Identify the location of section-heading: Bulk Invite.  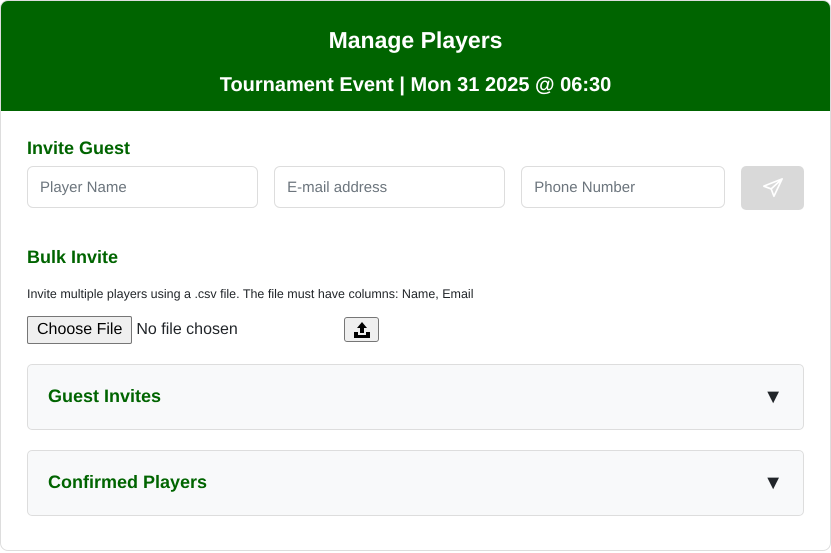
(73, 257).